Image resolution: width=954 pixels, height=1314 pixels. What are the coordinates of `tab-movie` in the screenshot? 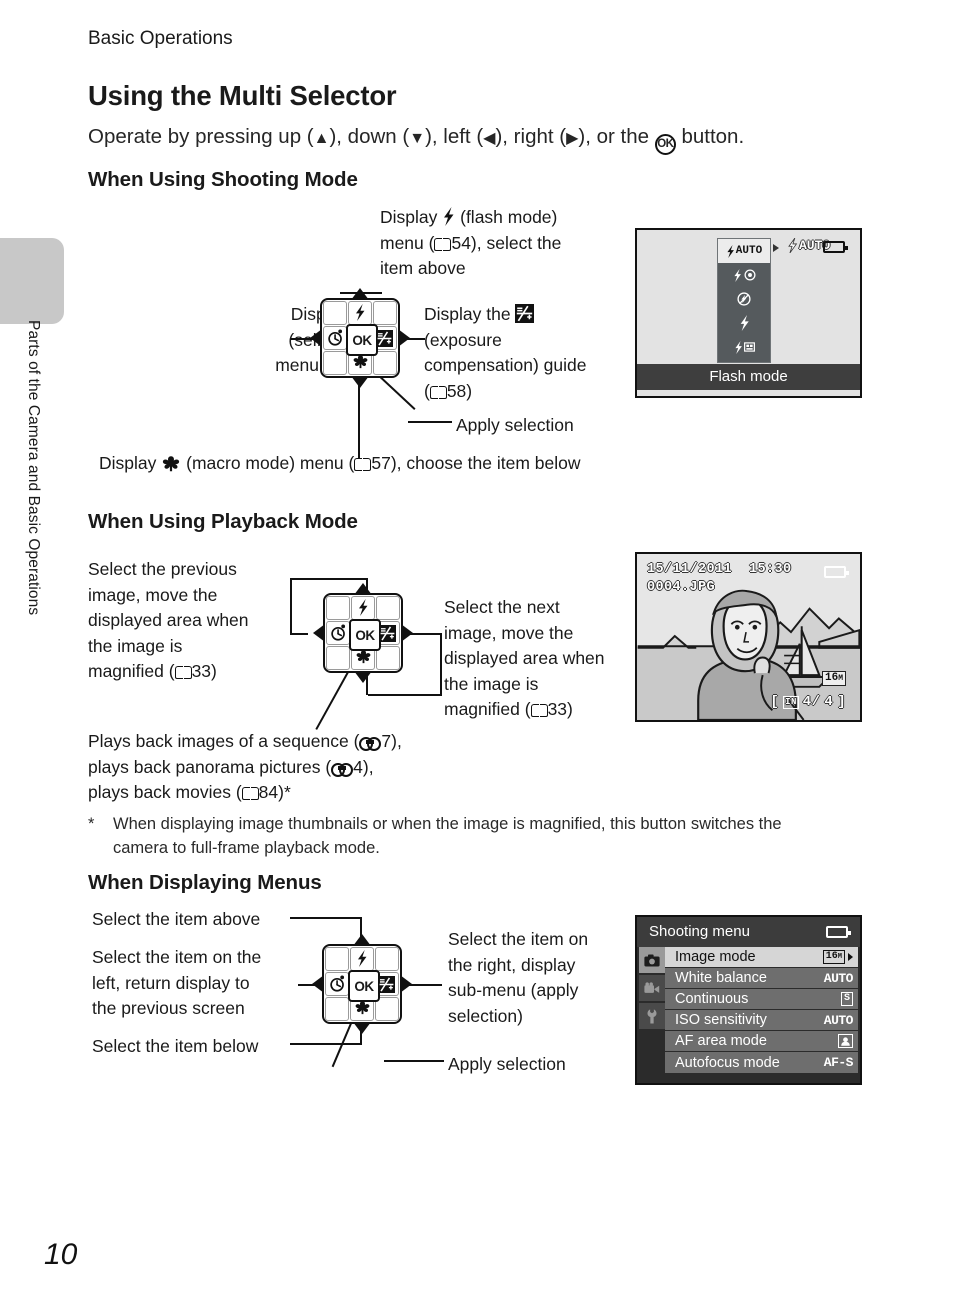 It's located at (652, 988).